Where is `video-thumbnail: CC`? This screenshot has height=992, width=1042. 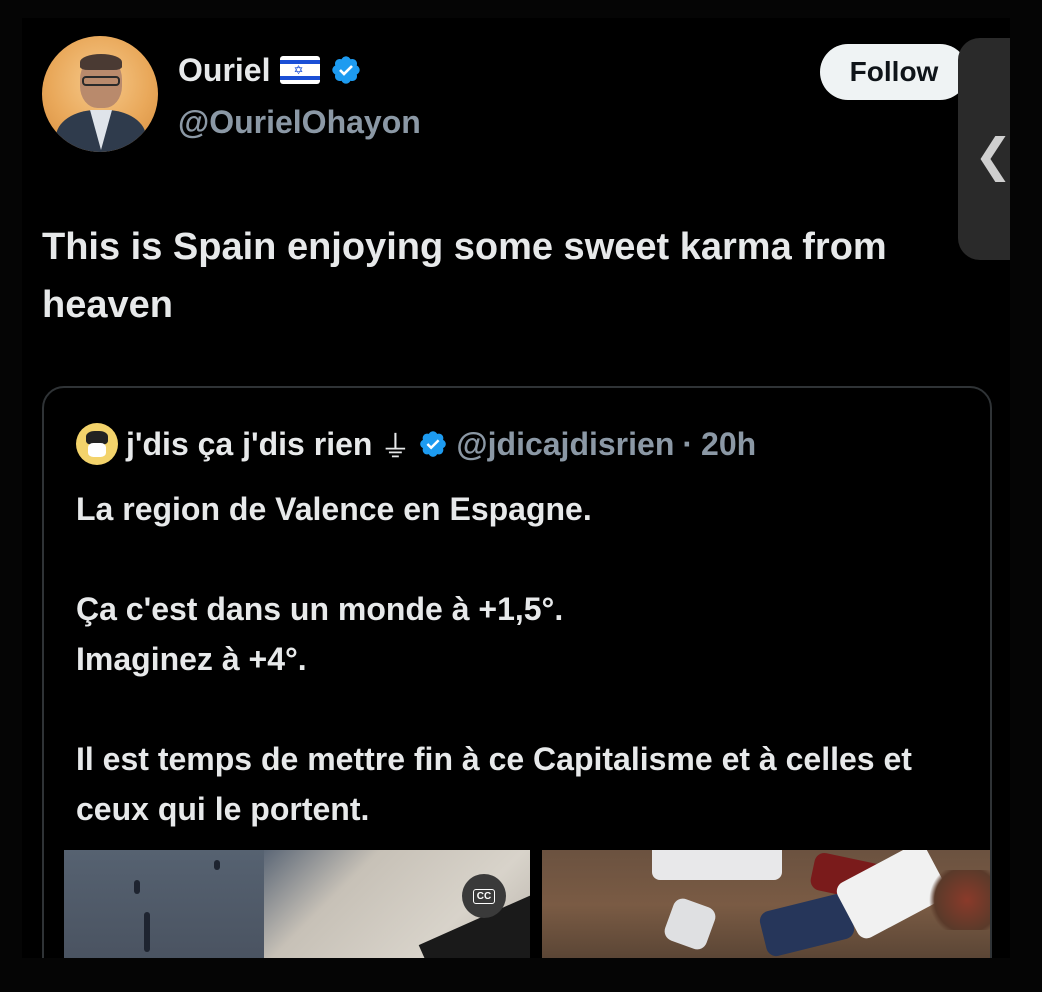 video-thumbnail: CC is located at coordinates (297, 904).